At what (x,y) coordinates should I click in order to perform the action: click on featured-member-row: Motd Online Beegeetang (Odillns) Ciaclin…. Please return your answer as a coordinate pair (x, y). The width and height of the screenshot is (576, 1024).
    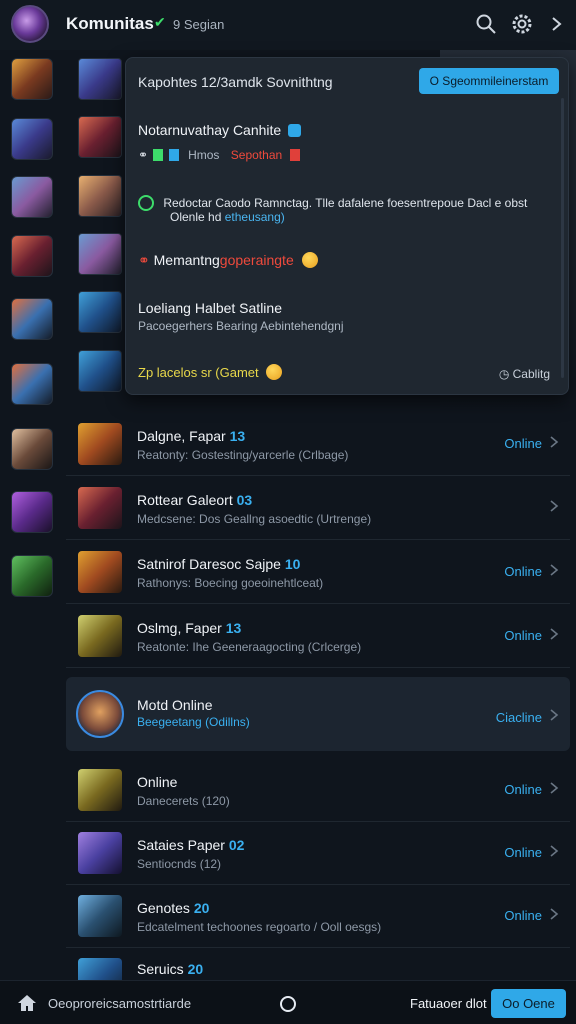
    Looking at the image, I should click on (318, 714).